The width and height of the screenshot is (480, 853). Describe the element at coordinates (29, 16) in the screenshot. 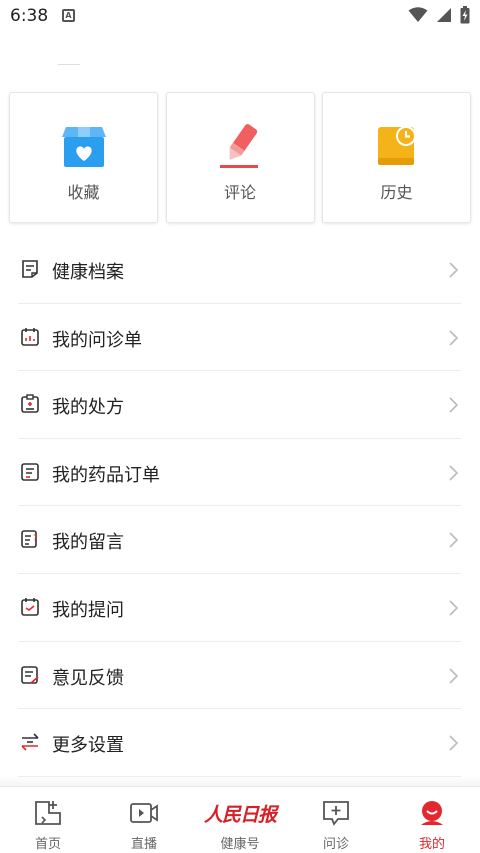

I see `status-time: 6:38` at that location.